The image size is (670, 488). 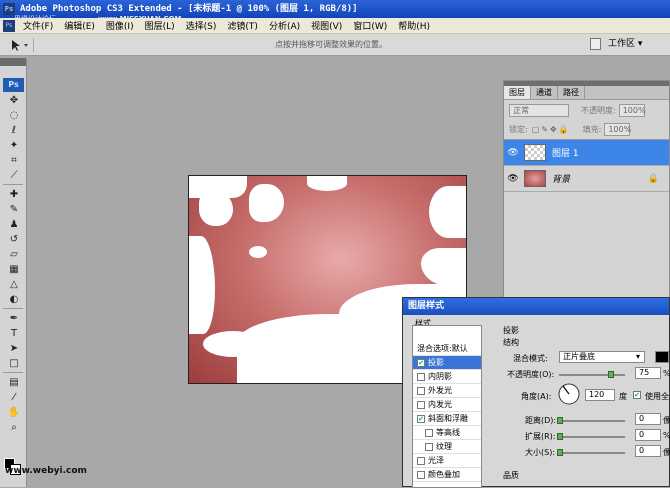 What do you see at coordinates (511, 330) in the screenshot?
I see `section-title: 投影` at bounding box center [511, 330].